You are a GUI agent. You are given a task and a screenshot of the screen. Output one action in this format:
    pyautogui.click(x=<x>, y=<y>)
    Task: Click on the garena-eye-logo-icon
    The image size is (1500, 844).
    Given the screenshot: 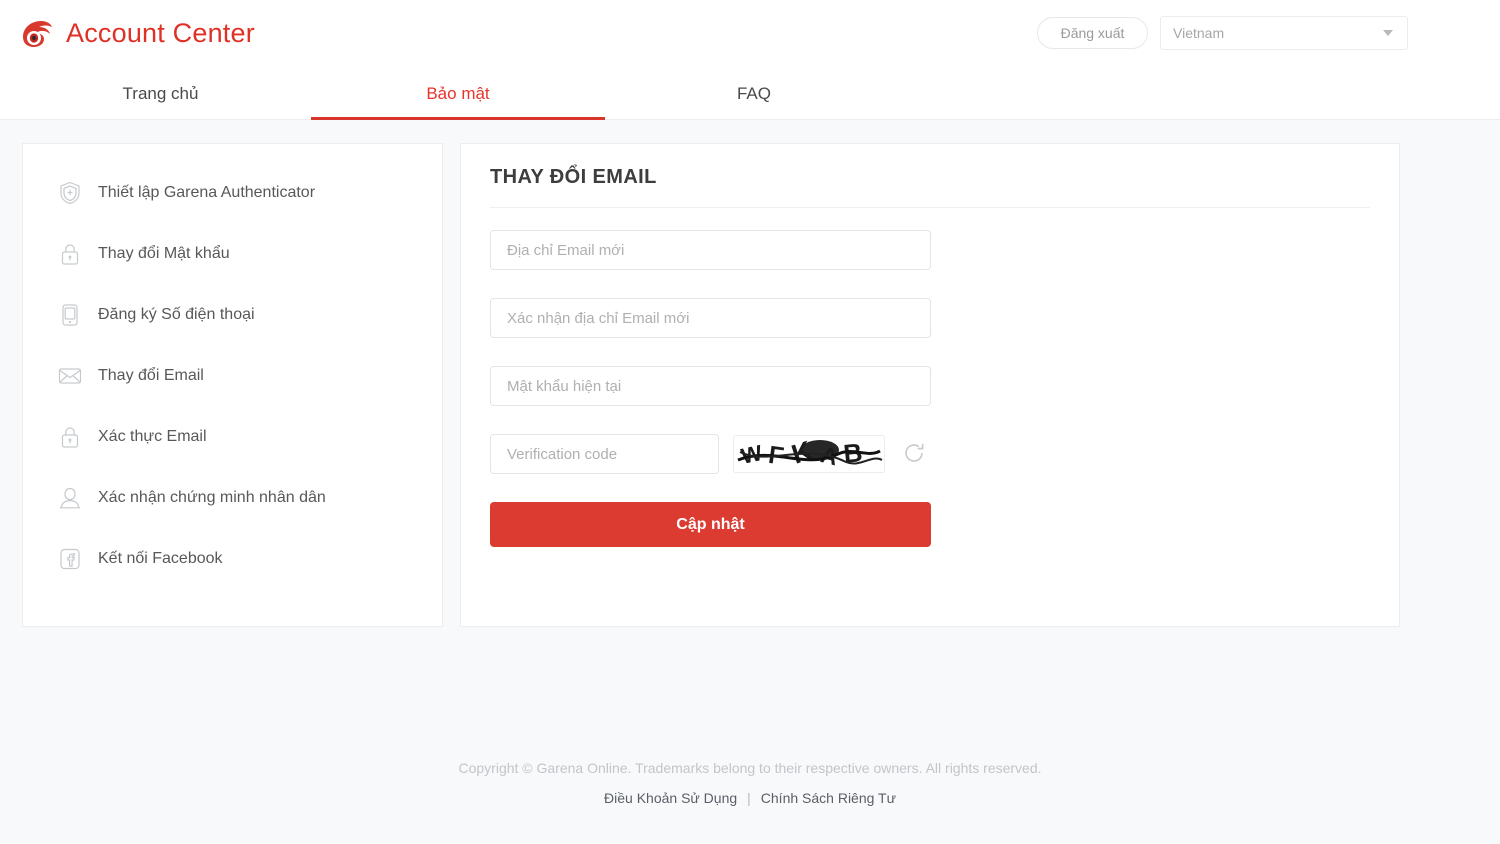 What is the action you would take?
    pyautogui.click(x=37, y=34)
    